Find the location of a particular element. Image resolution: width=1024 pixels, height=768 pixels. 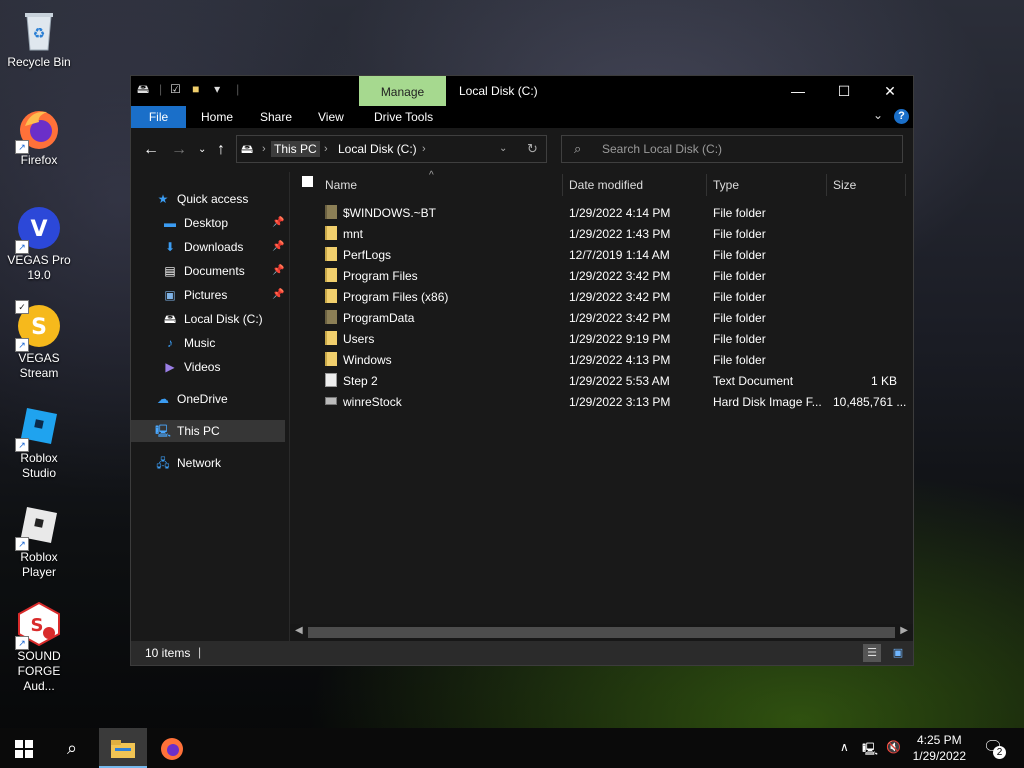

select-all-checkbox is located at coordinates (307, 181).